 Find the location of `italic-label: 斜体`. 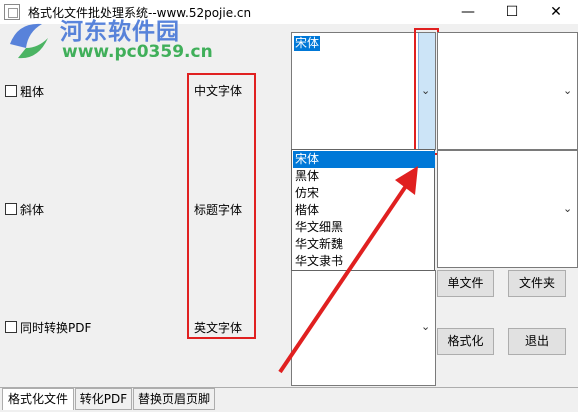

italic-label: 斜体 is located at coordinates (32, 209).